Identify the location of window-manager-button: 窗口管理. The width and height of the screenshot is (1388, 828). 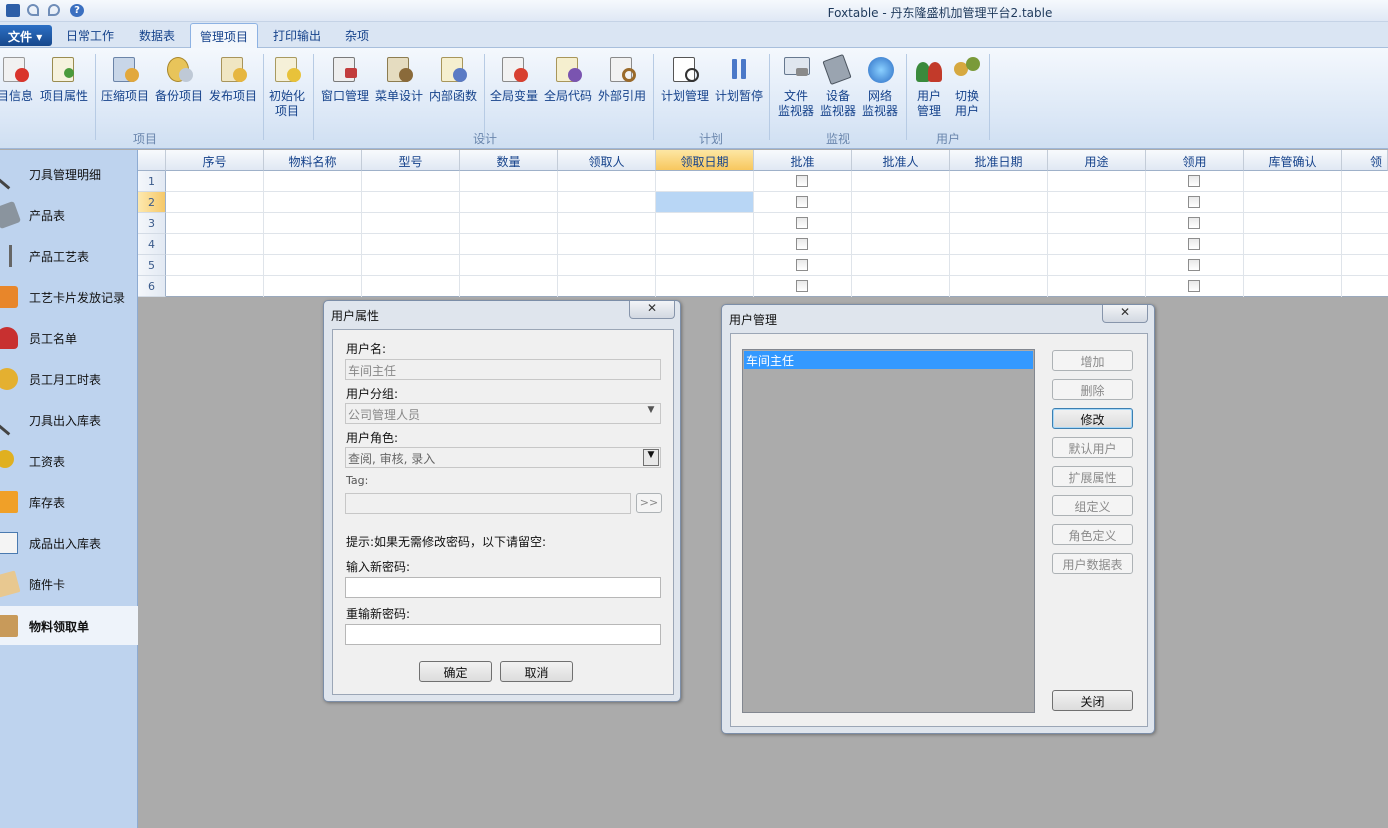
(345, 78).